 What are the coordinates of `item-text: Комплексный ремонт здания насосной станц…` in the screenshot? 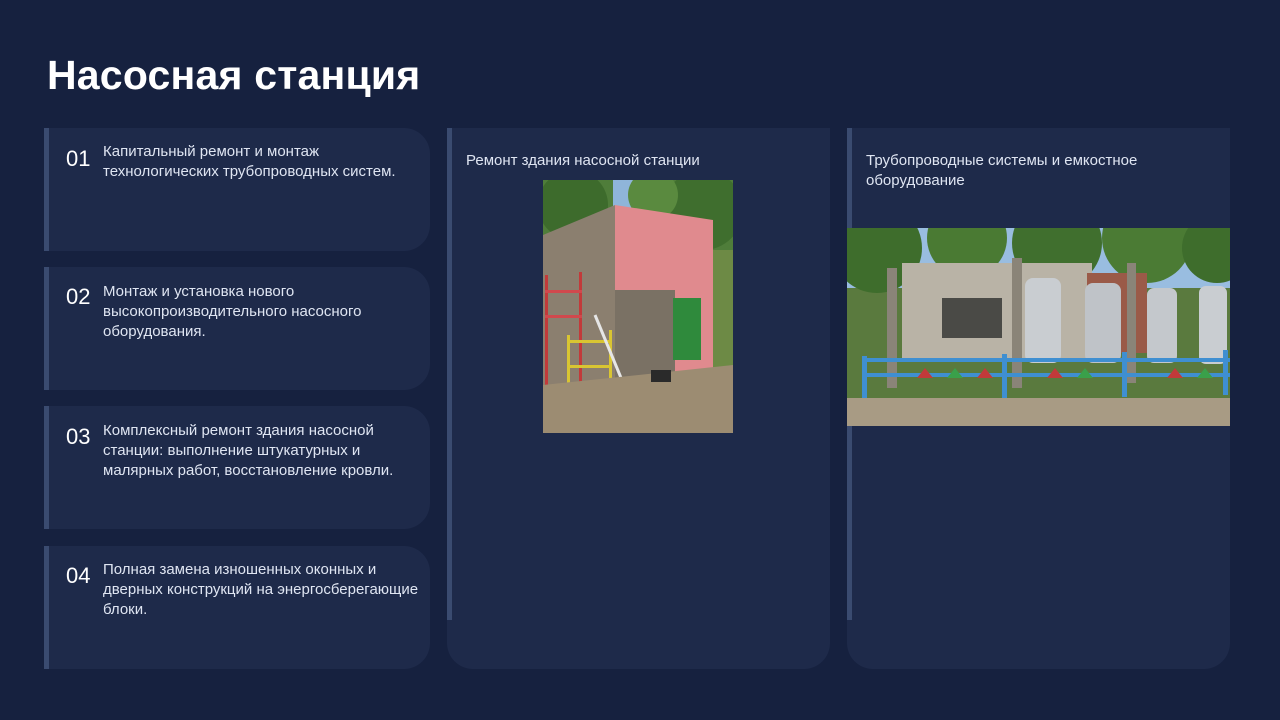 It's located at (248, 450).